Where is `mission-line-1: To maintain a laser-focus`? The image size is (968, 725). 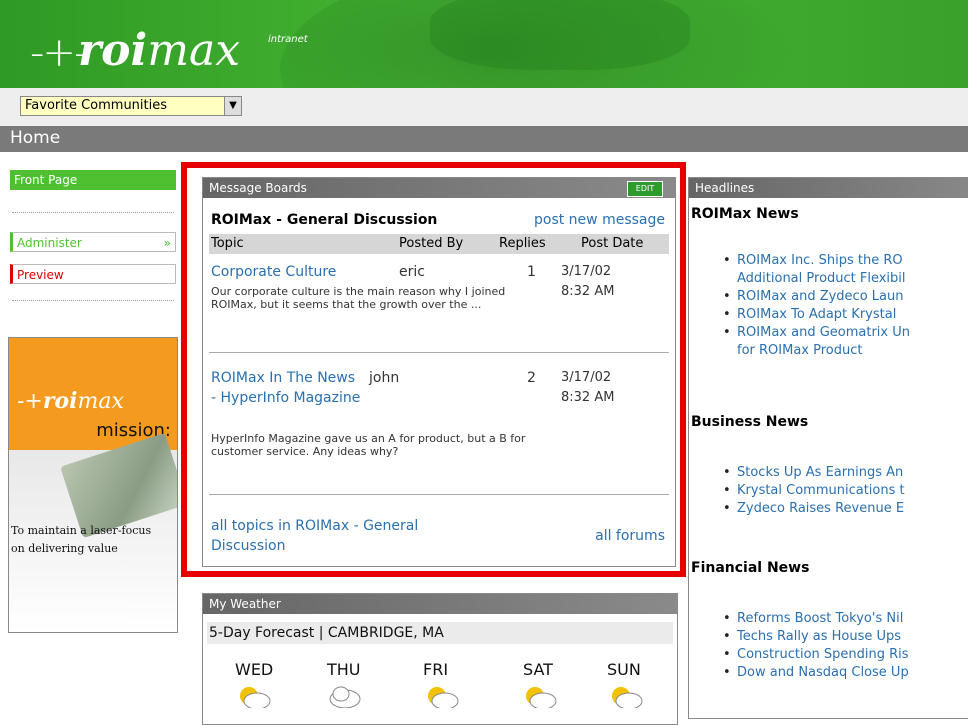 mission-line-1: To maintain a laser-focus is located at coordinates (81, 530).